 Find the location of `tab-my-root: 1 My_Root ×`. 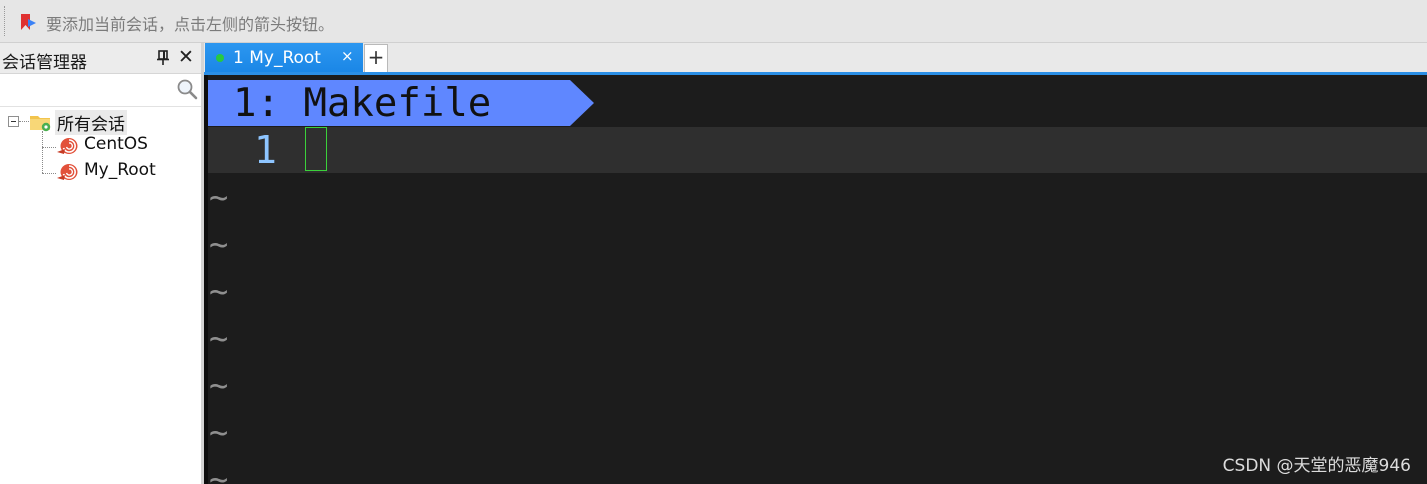

tab-my-root: 1 My_Root × is located at coordinates (284, 58).